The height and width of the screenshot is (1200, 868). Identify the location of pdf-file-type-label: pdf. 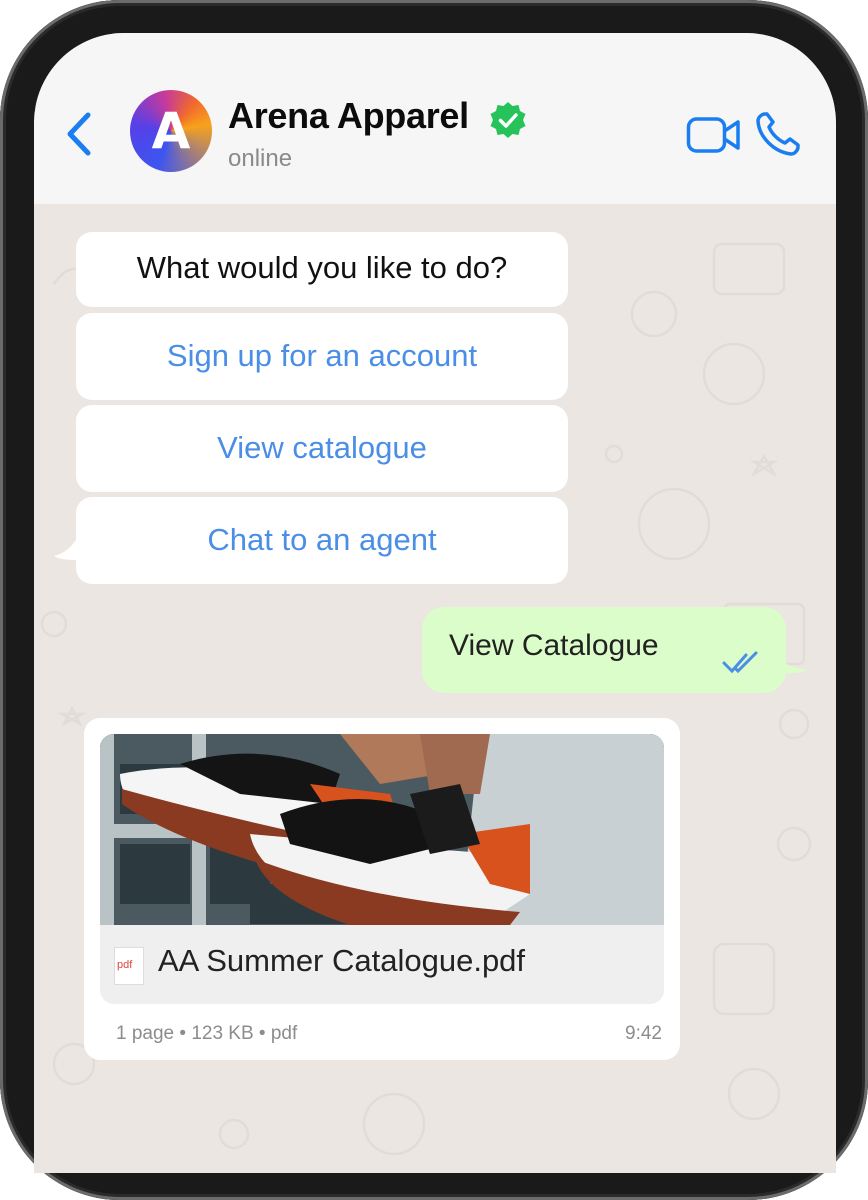
(125, 965).